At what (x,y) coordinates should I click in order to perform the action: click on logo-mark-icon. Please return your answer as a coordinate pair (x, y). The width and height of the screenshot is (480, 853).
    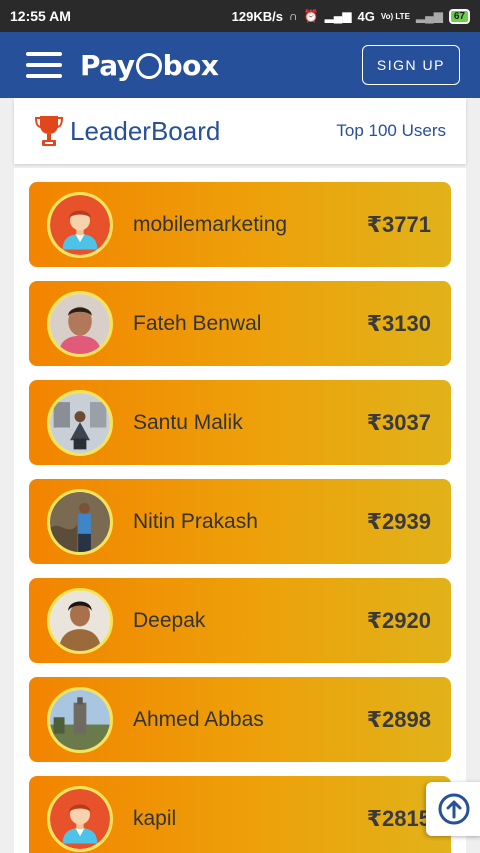
    Looking at the image, I should click on (148, 66).